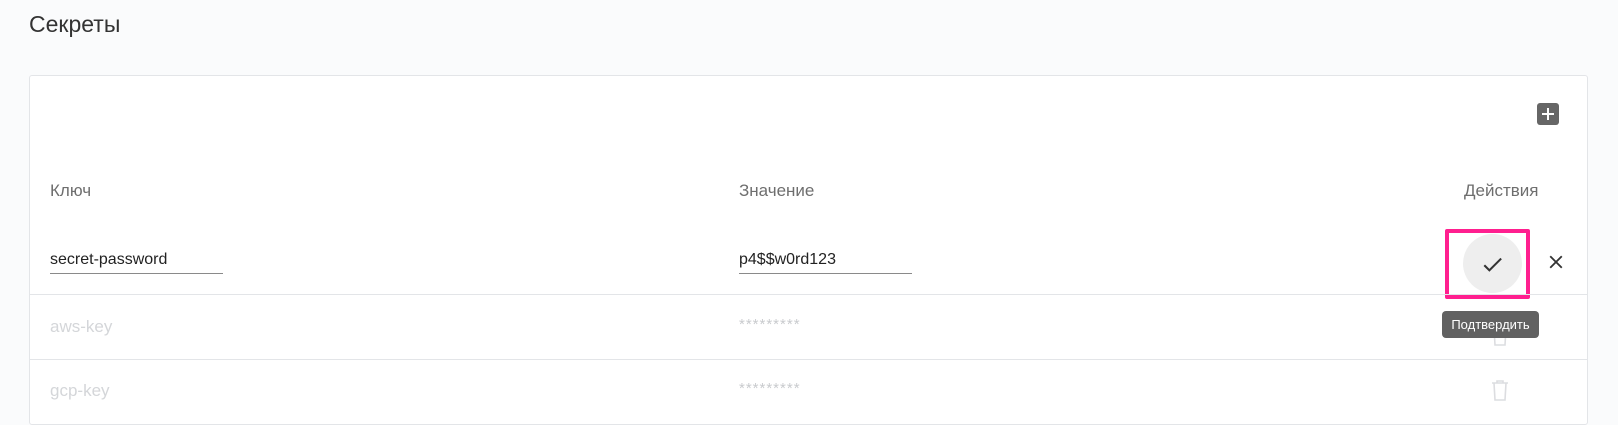 The image size is (1618, 425). What do you see at coordinates (1500, 390) in the screenshot?
I see `trash-icon` at bounding box center [1500, 390].